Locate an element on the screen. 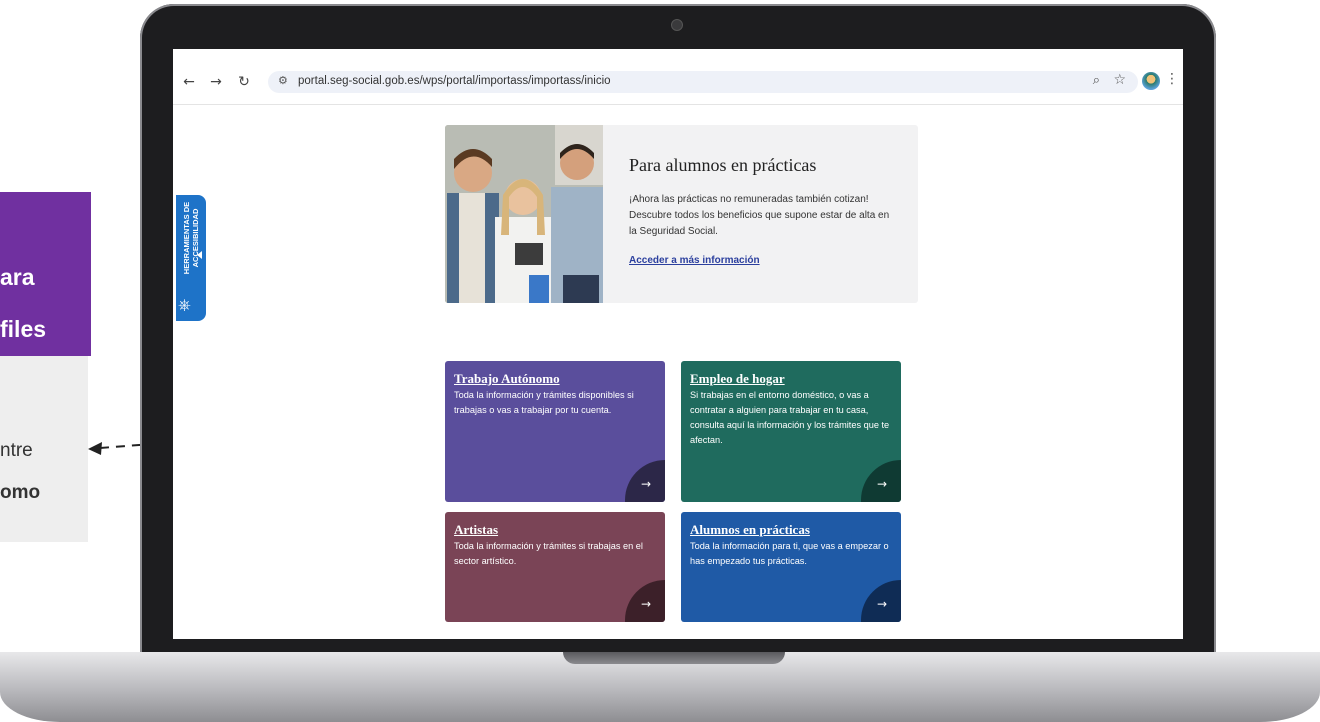 Image resolution: width=1320 pixels, height=722 pixels. toolbar-divider is located at coordinates (678, 104).